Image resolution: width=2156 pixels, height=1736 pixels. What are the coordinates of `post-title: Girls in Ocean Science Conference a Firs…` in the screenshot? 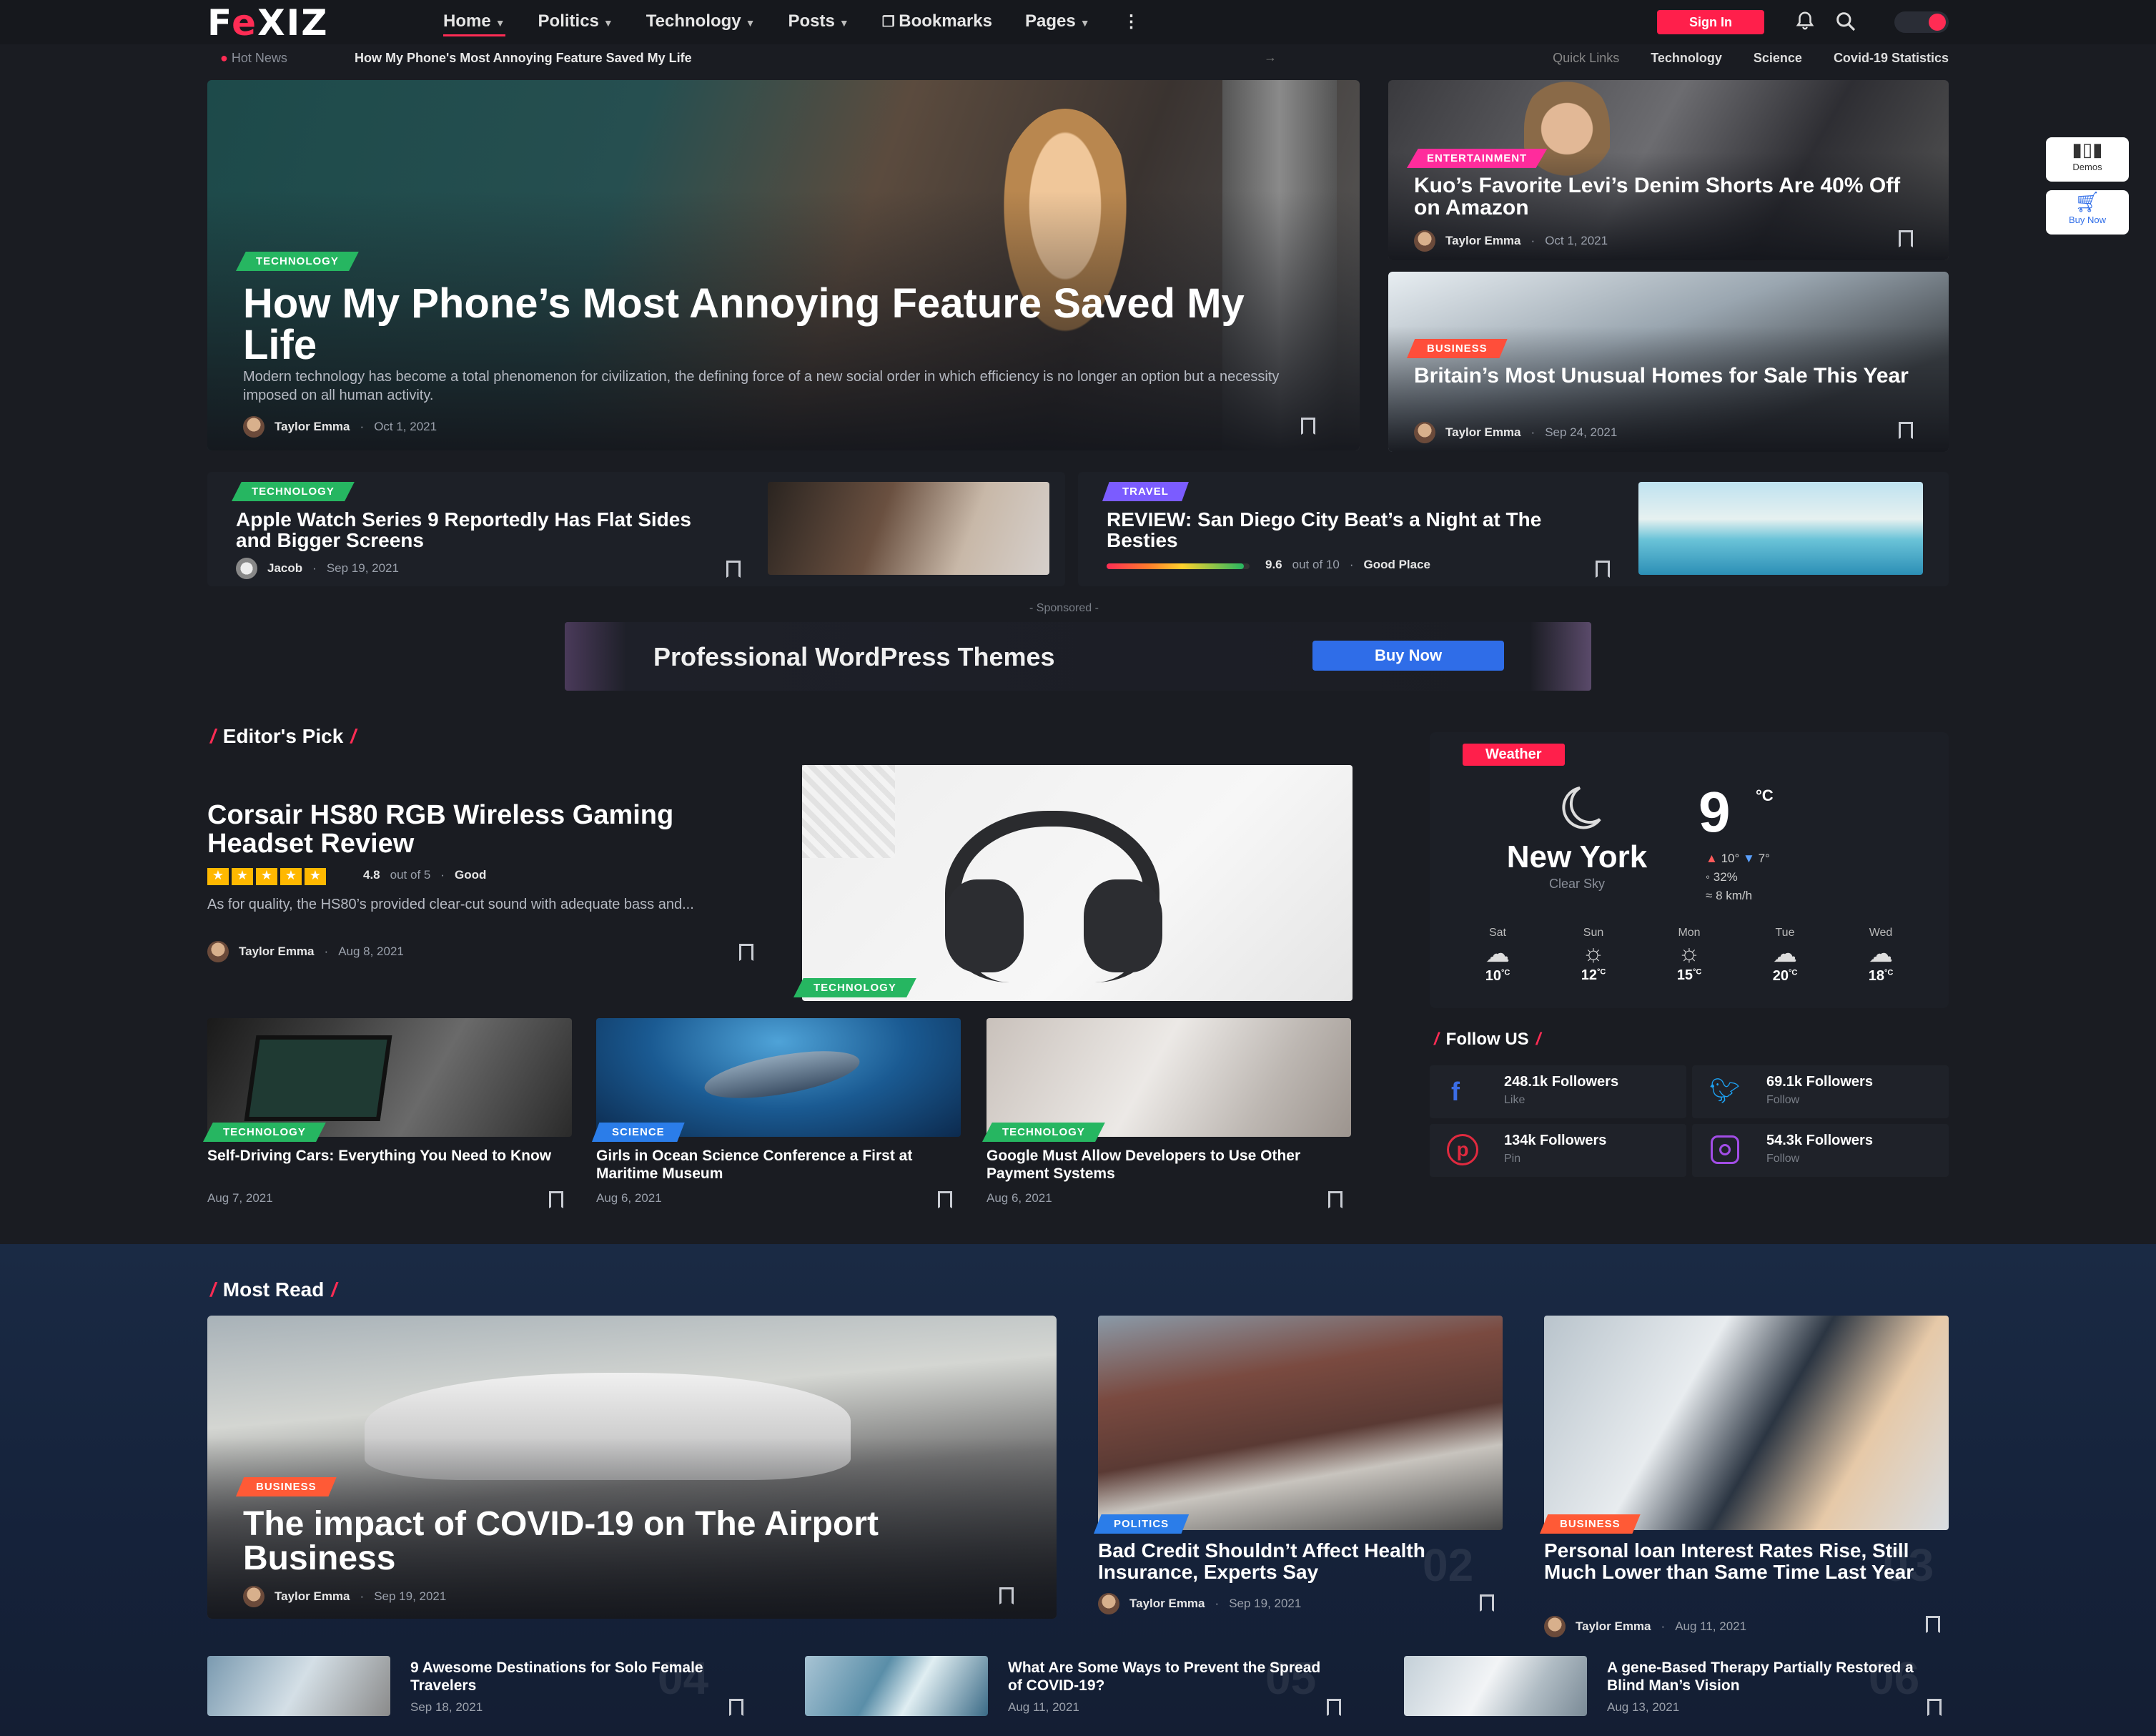 It's located at (778, 1165).